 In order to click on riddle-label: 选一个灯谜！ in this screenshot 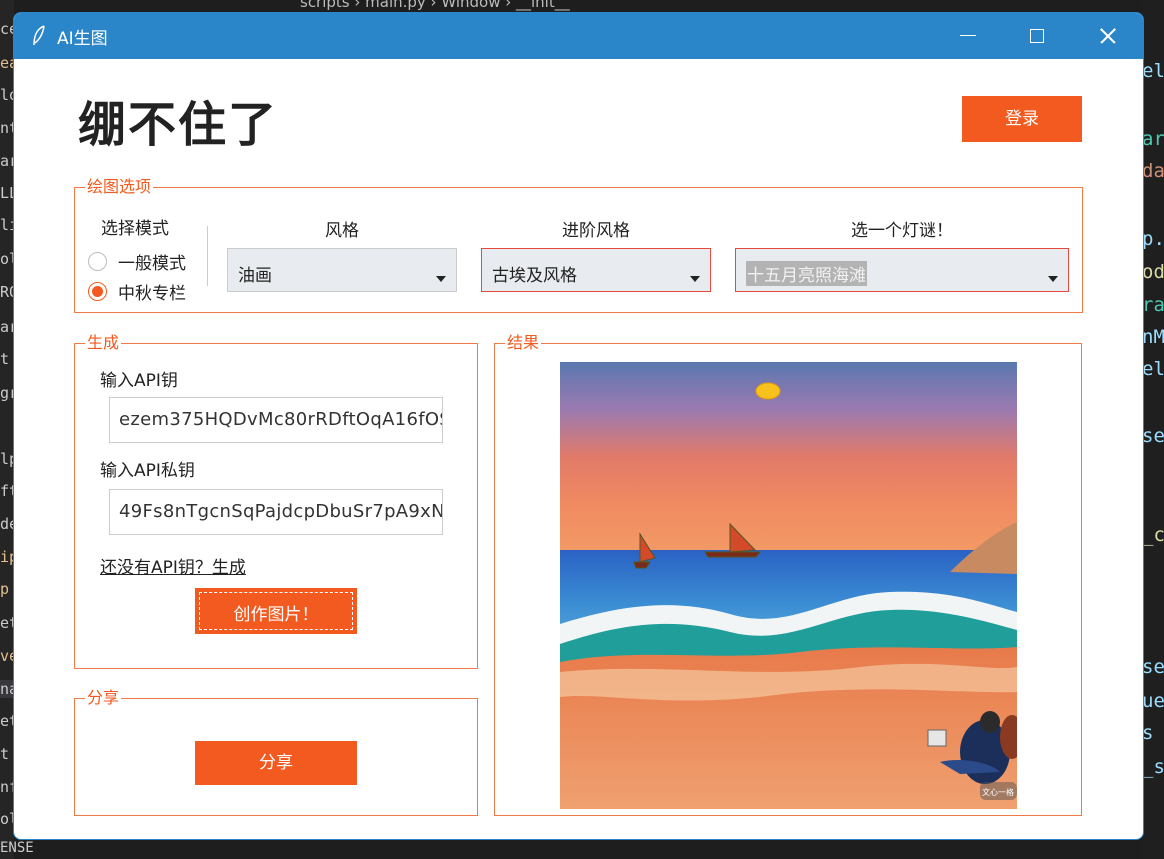, I will do `click(902, 231)`.